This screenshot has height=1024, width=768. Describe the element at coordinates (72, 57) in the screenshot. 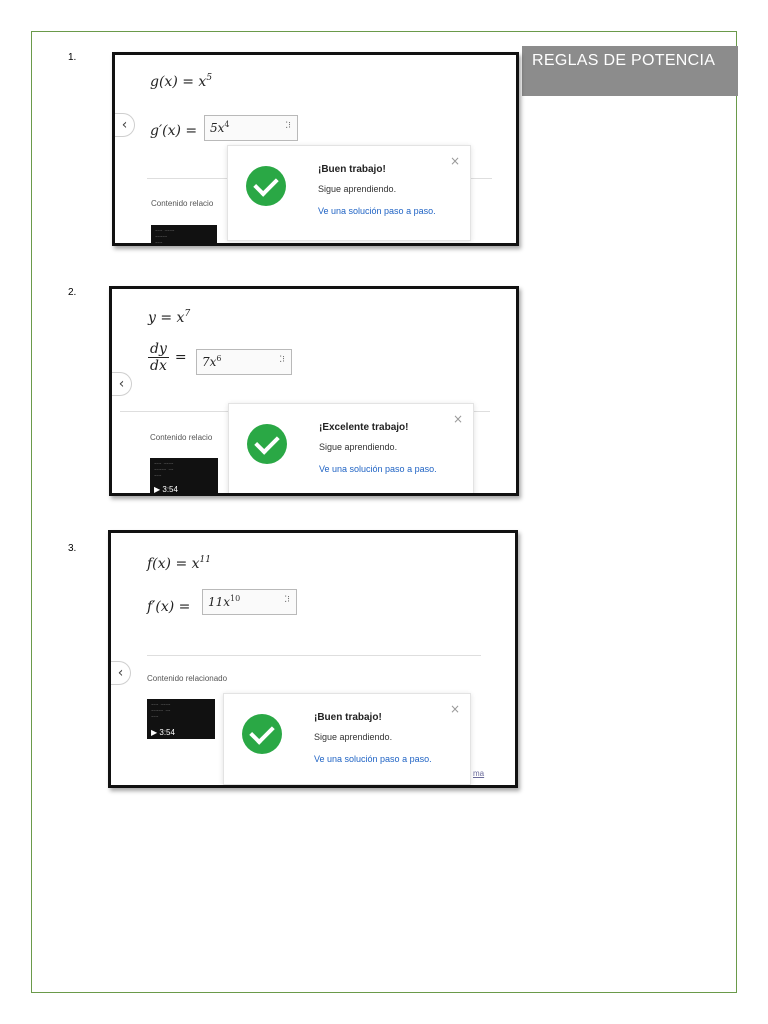

I see `exercise-number: 1.` at that location.